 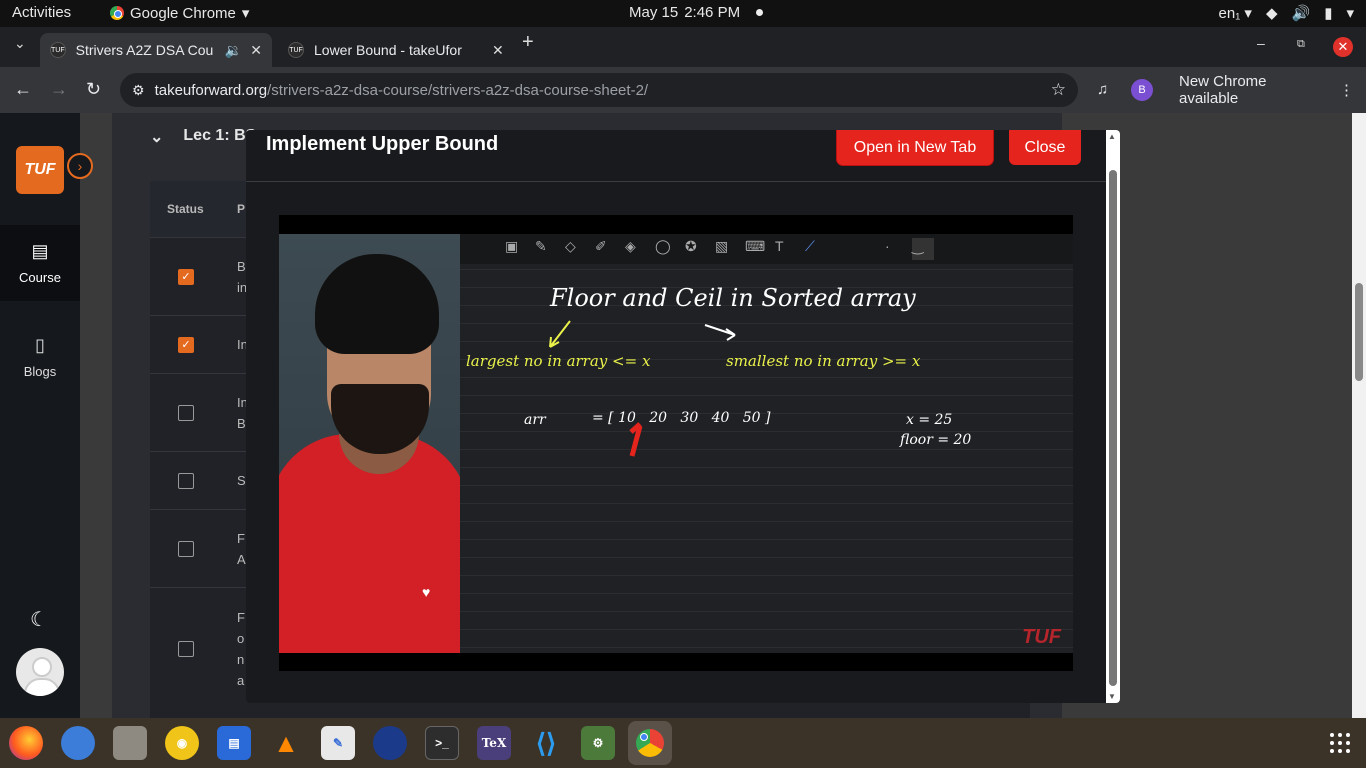 I want to click on arr-values: = [ 10 20 30 40 50 ], so click(x=681, y=418).